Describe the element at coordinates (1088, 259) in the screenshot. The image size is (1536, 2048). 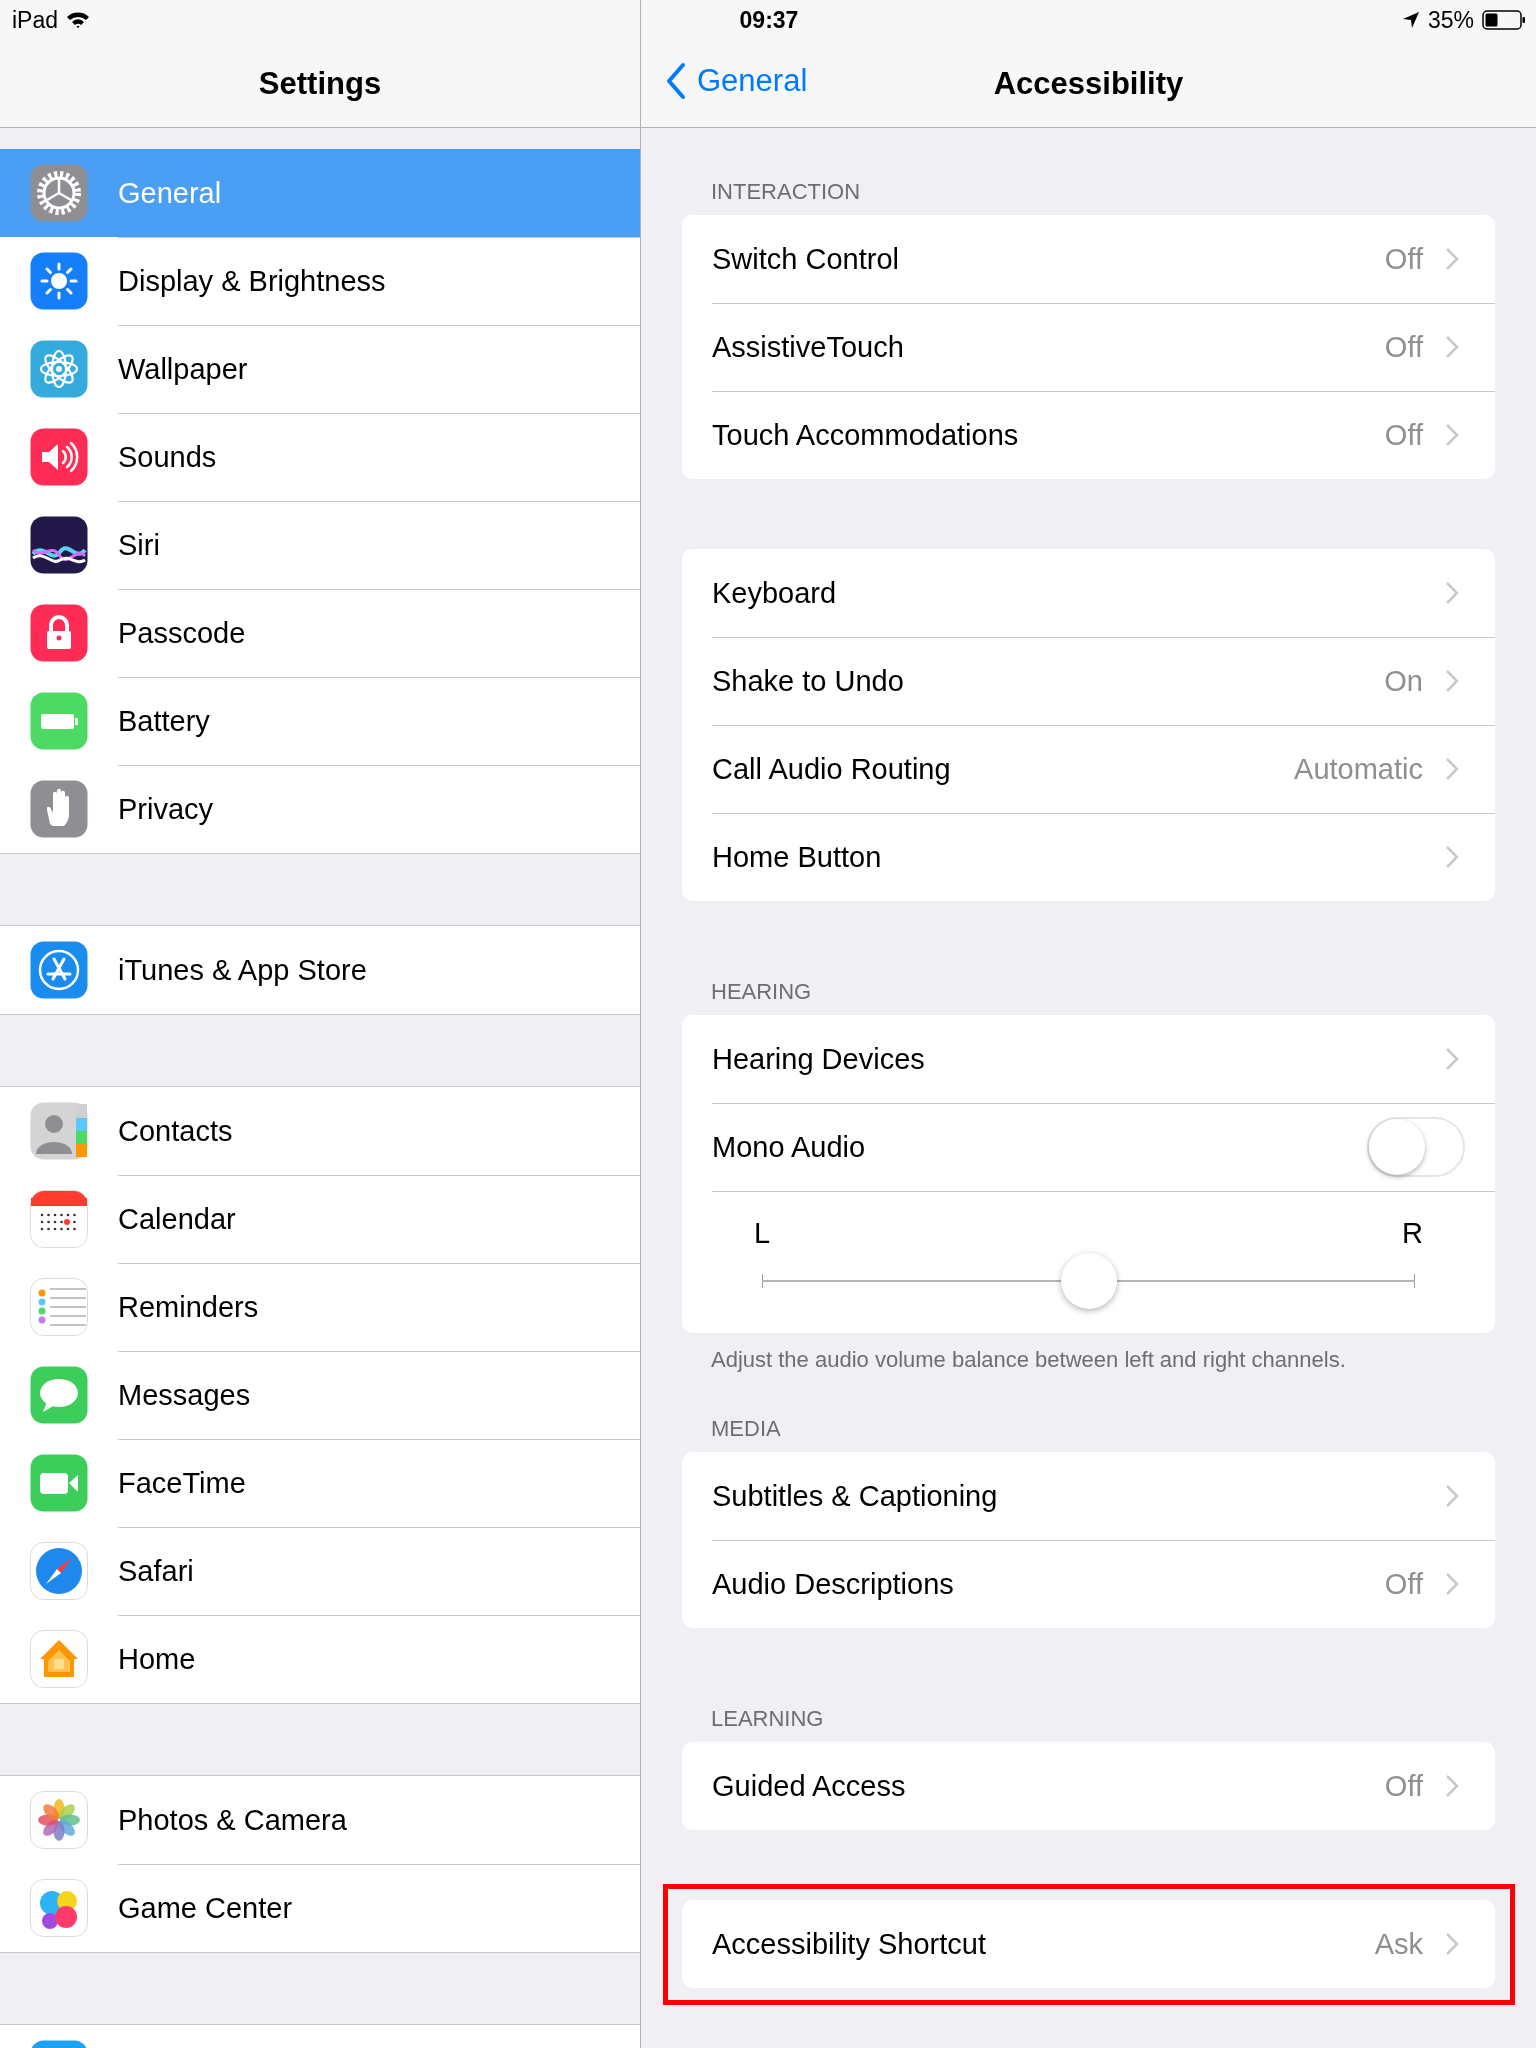
I see `settings-row: Switch Control Off` at that location.